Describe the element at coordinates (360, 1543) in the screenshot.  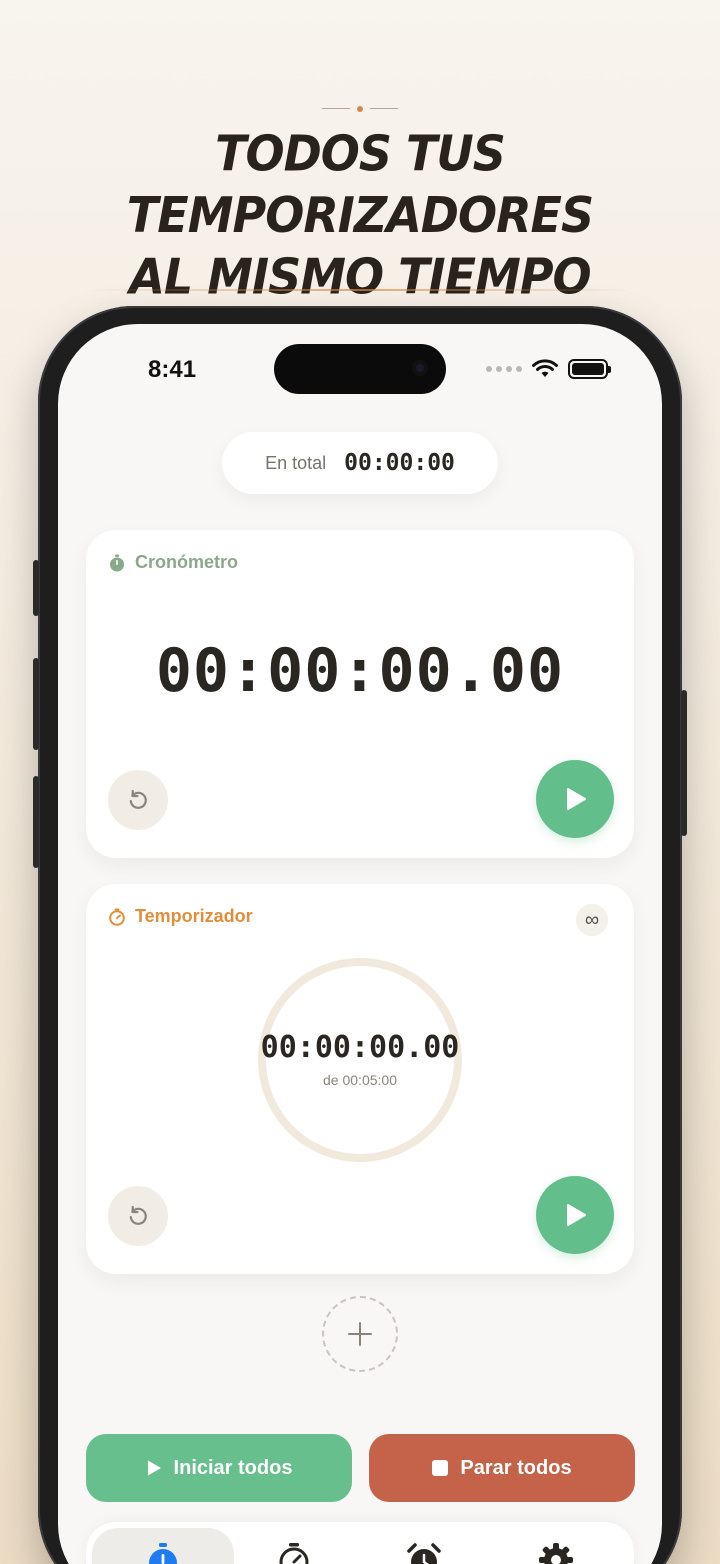
I see `tab-bar` at that location.